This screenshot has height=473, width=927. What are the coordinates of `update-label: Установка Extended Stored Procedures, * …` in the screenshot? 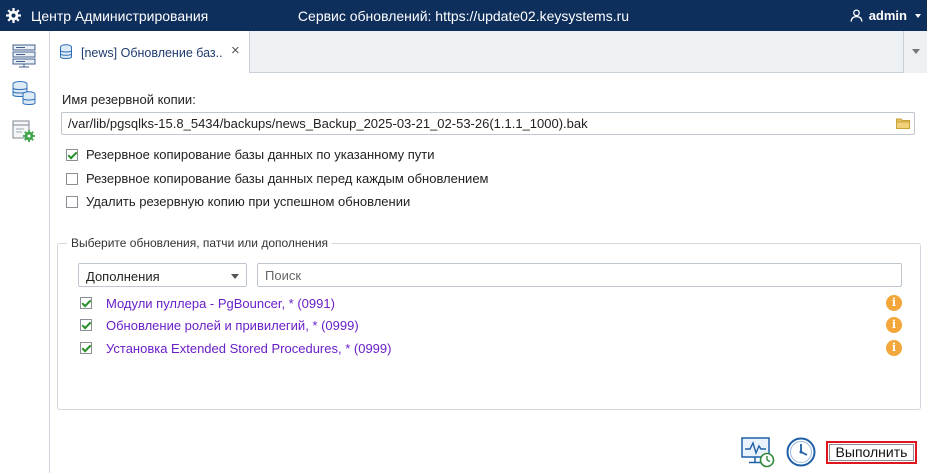 It's located at (248, 348).